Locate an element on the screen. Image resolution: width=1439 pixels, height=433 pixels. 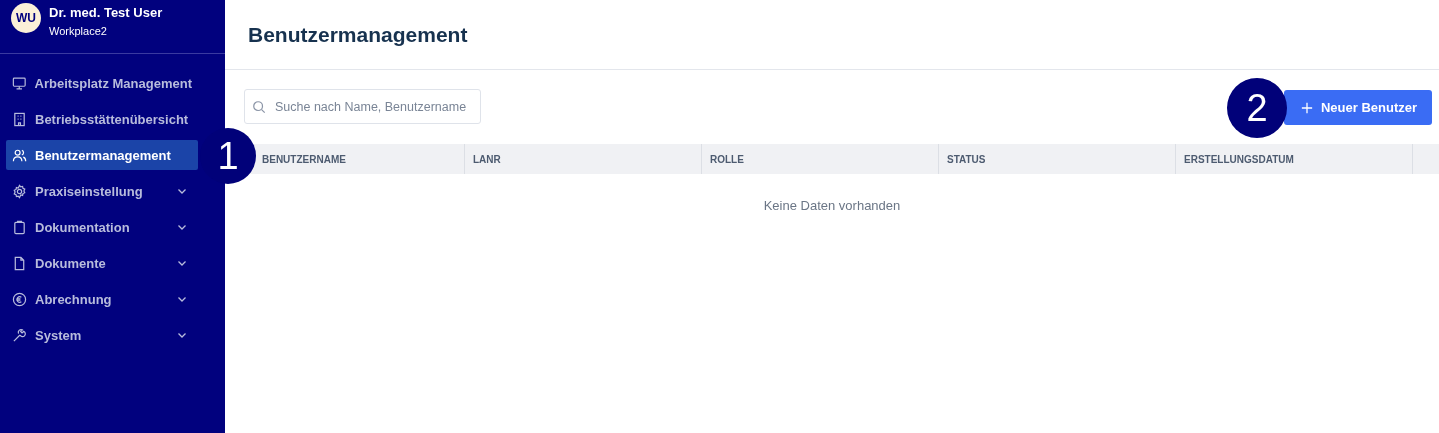
plus-icon is located at coordinates (1306, 107).